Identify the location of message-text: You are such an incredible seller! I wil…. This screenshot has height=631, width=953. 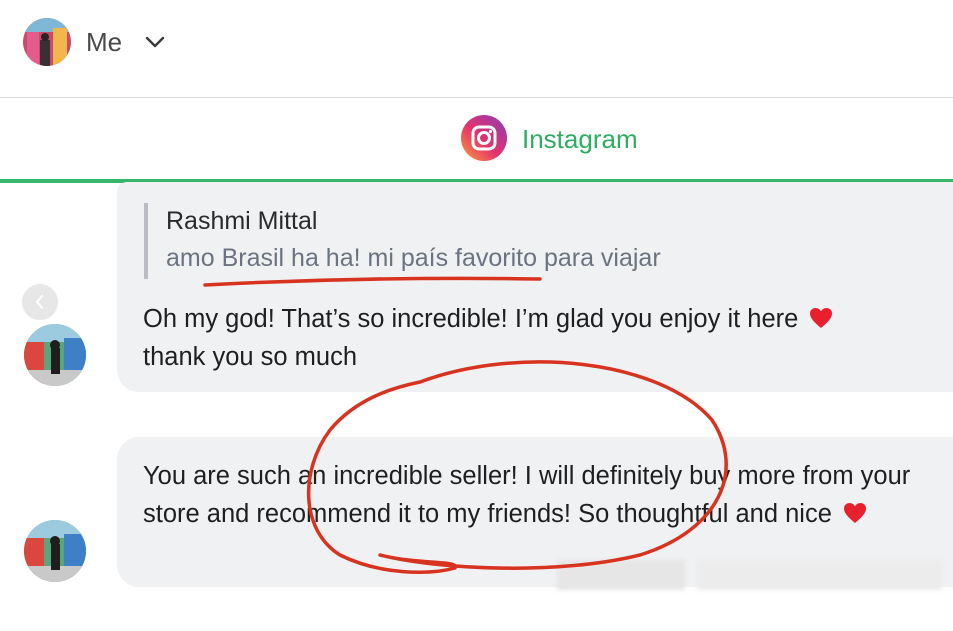
(547, 495).